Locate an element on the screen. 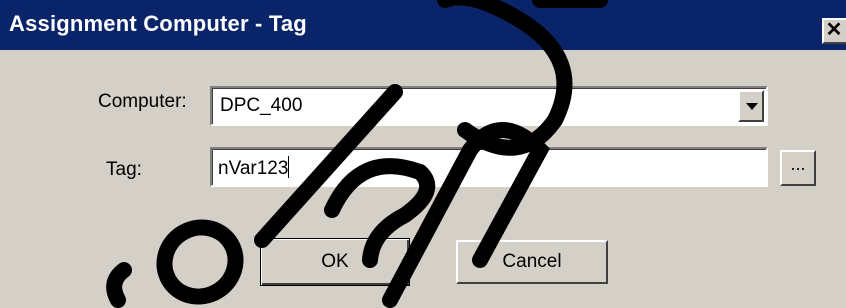  cancel-button: Cancel is located at coordinates (532, 262).